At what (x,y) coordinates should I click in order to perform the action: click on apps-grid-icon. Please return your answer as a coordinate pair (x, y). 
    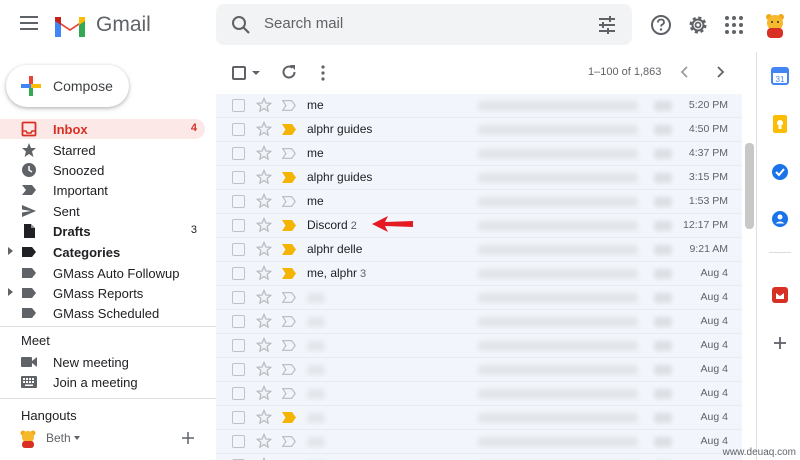
    Looking at the image, I should click on (734, 25).